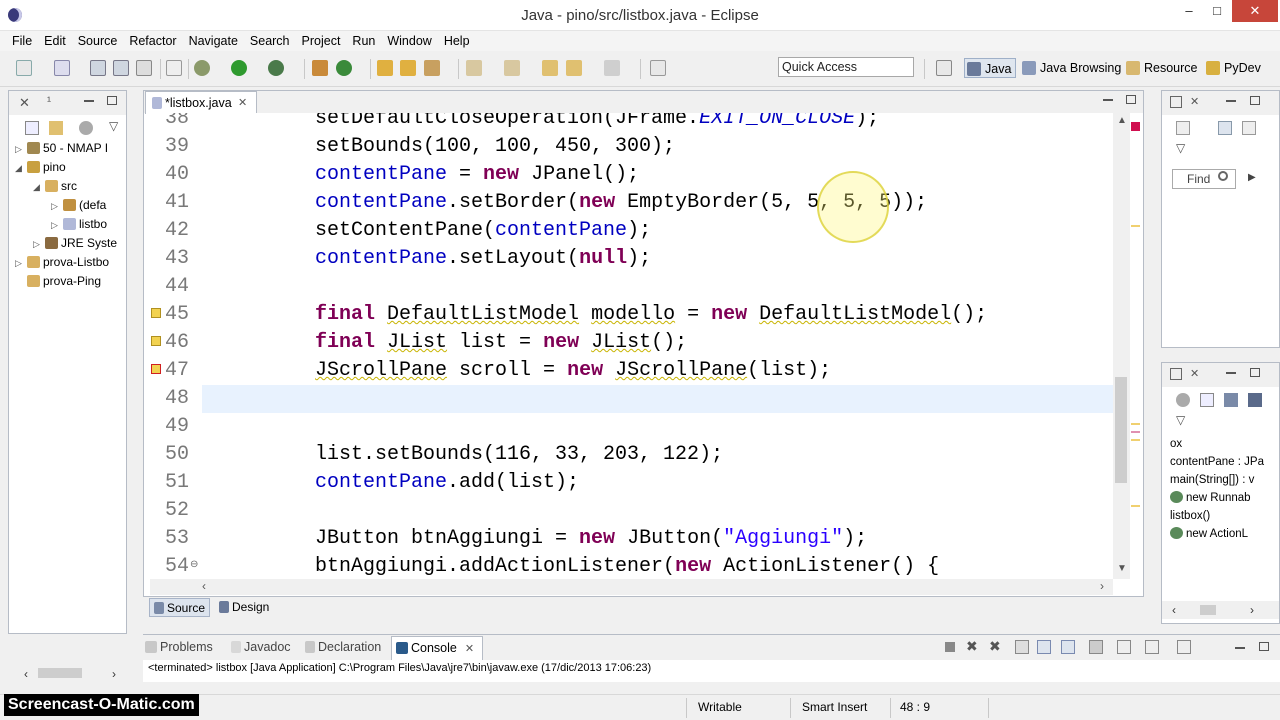 This screenshot has width=1280, height=720. I want to click on tree-item: ▷ JRE Syste, so click(71, 243).